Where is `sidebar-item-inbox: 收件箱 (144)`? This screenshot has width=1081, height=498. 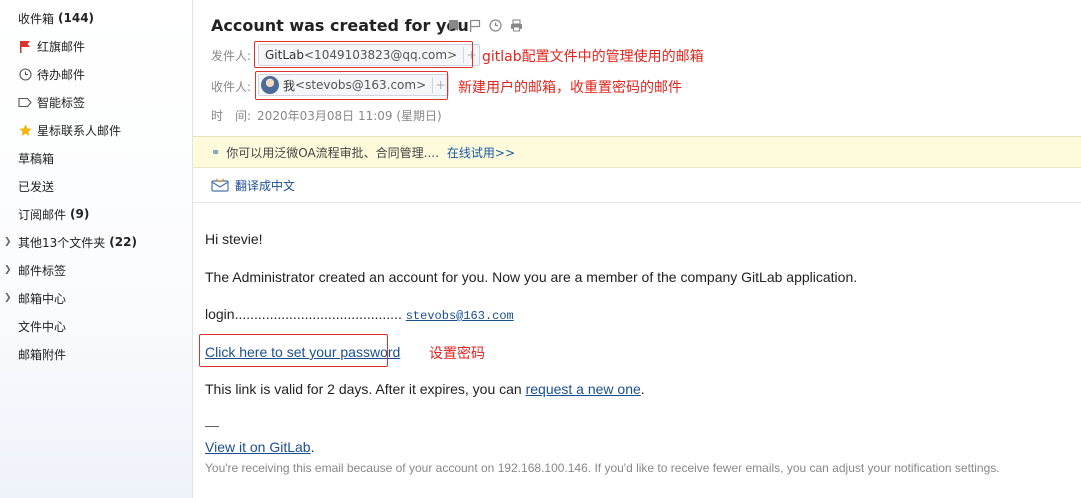 sidebar-item-inbox: 收件箱 (144) is located at coordinates (96, 18).